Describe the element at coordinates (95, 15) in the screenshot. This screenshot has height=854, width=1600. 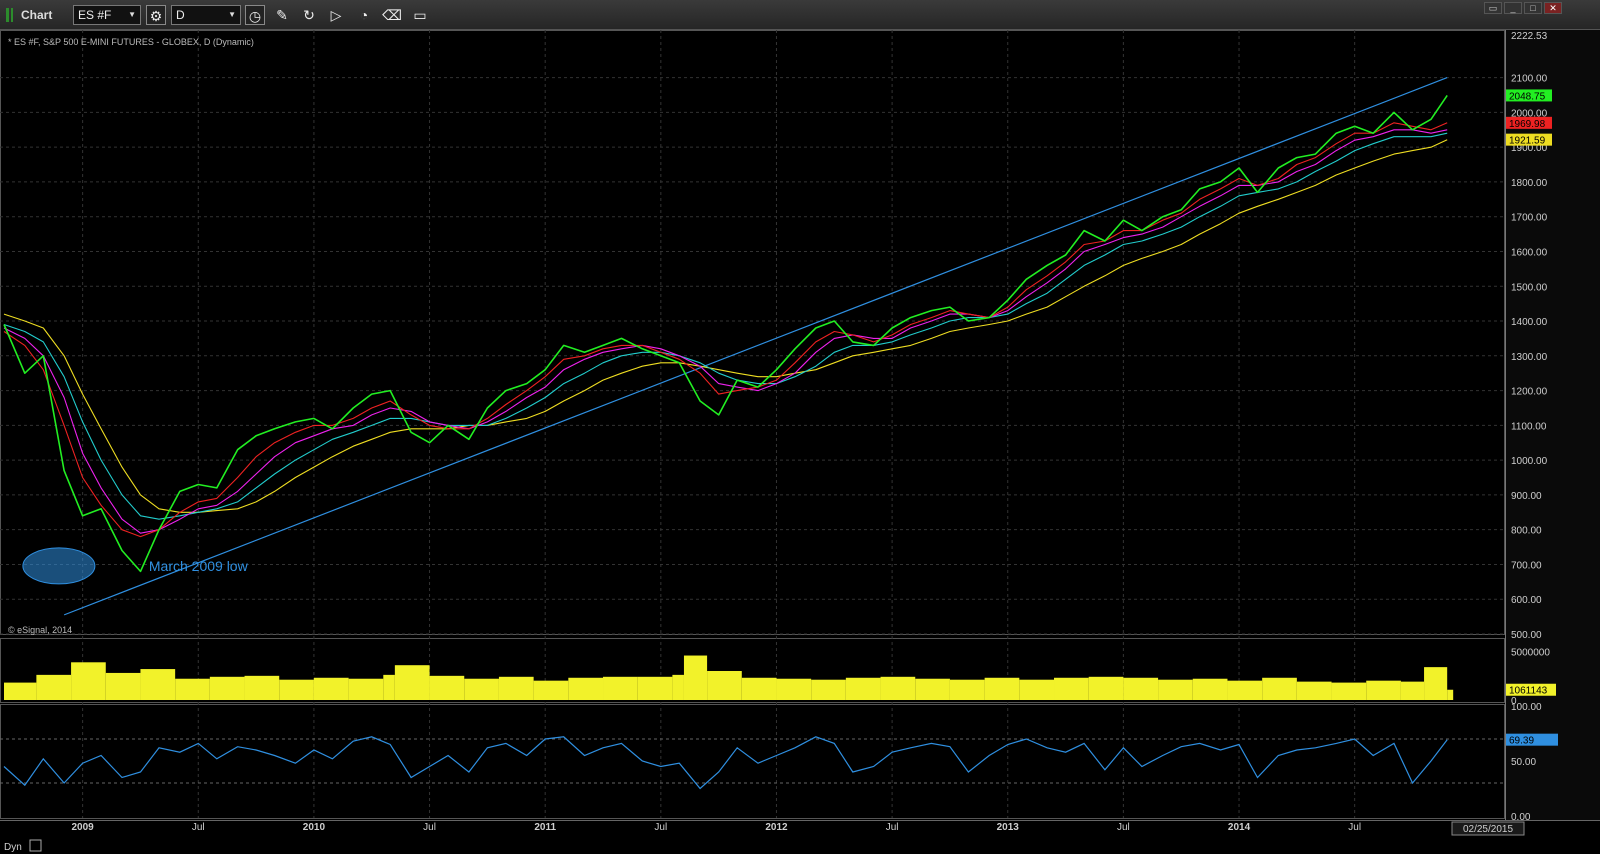
I see `symbol-value: ES #F` at that location.